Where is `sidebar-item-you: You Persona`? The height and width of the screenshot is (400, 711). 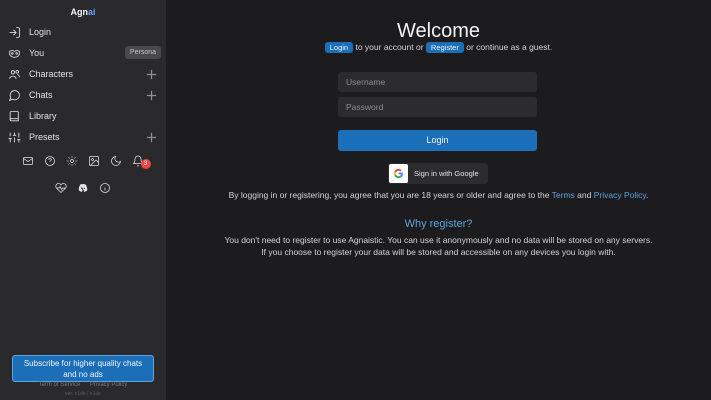 sidebar-item-you: You Persona is located at coordinates (84, 53).